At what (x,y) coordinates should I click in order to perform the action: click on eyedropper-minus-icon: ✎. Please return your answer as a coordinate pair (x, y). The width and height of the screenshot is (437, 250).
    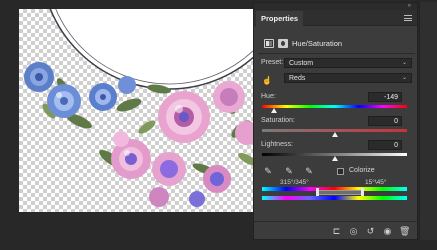
    Looking at the image, I should click on (309, 171).